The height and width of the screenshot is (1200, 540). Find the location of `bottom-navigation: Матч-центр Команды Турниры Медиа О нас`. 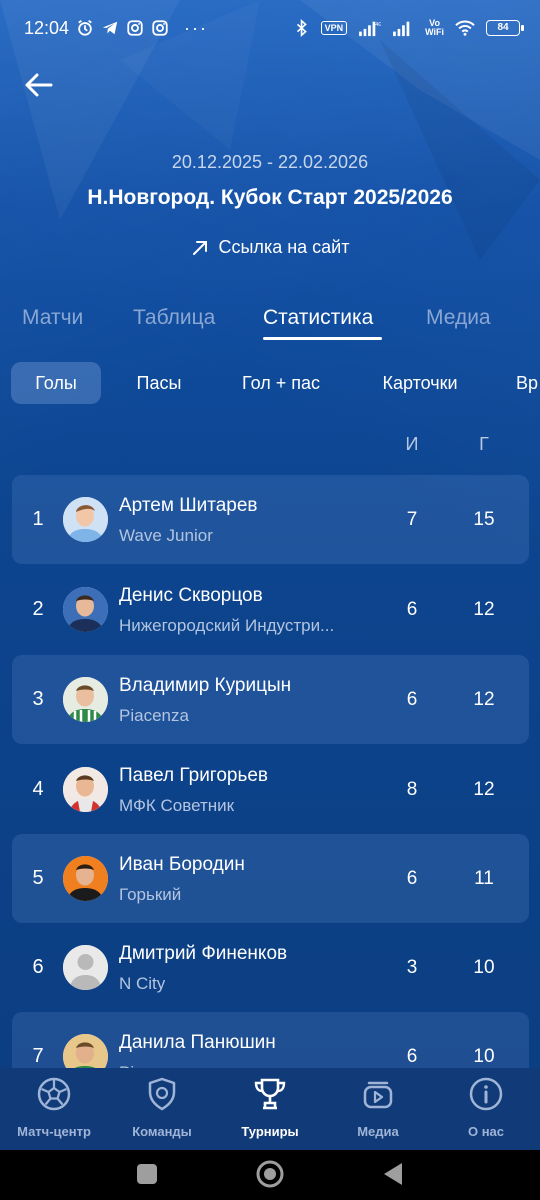

bottom-navigation: Матч-центр Команды Турниры Медиа О нас is located at coordinates (270, 1109).